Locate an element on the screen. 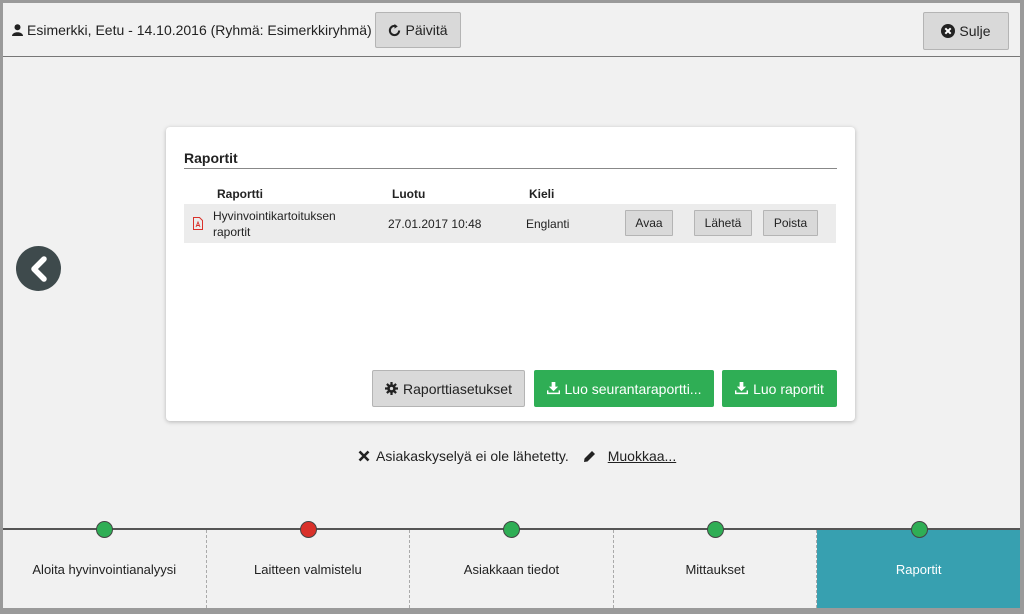  create-reports-label: Luo raportit is located at coordinates (788, 388).